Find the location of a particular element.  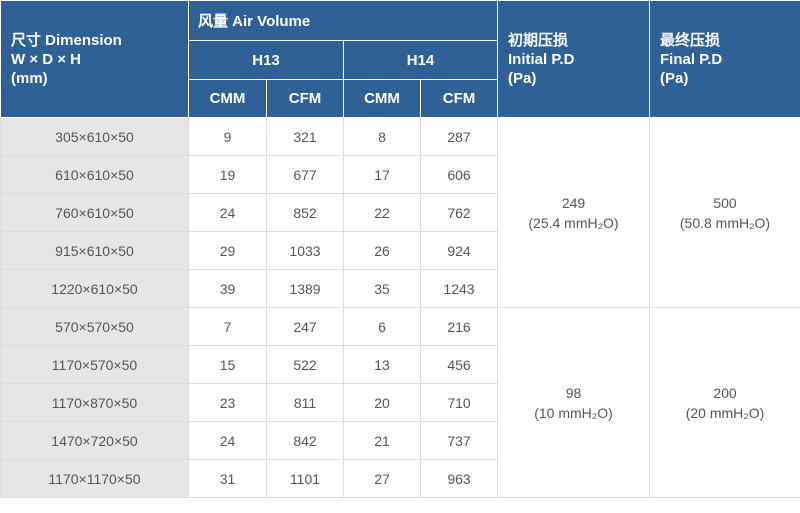

final-pd-header-en: Final P.D is located at coordinates (691, 59).